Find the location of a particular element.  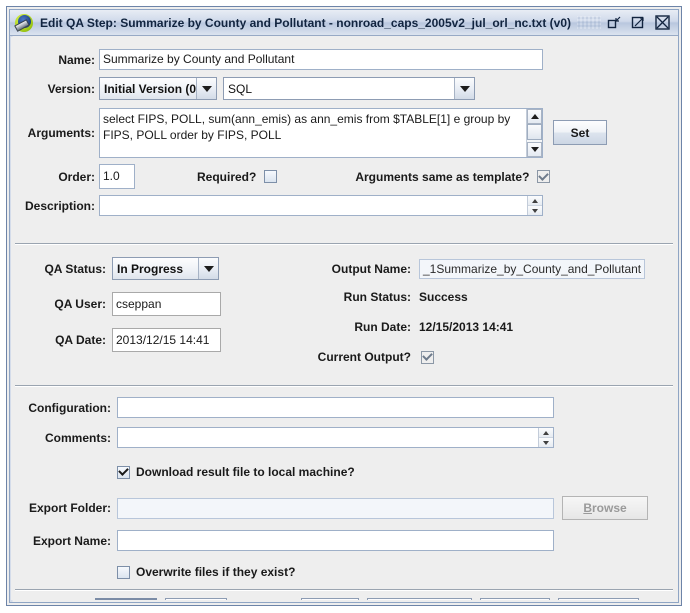

browse-button: Browse is located at coordinates (605, 508).